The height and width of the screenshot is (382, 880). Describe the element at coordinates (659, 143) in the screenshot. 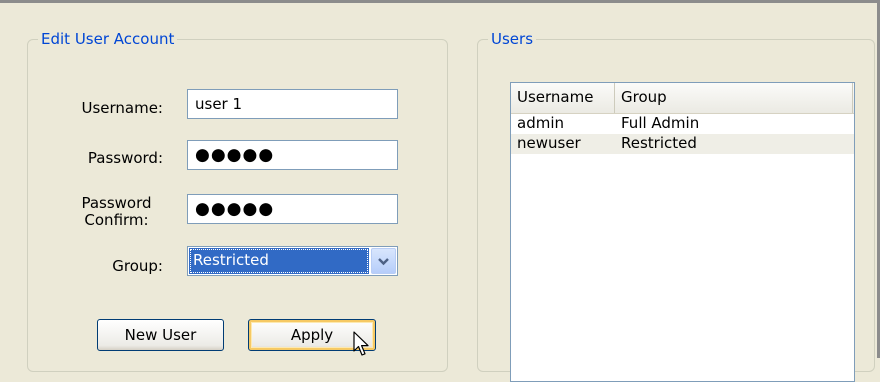

I see `user-group-cell: Restricted` at that location.